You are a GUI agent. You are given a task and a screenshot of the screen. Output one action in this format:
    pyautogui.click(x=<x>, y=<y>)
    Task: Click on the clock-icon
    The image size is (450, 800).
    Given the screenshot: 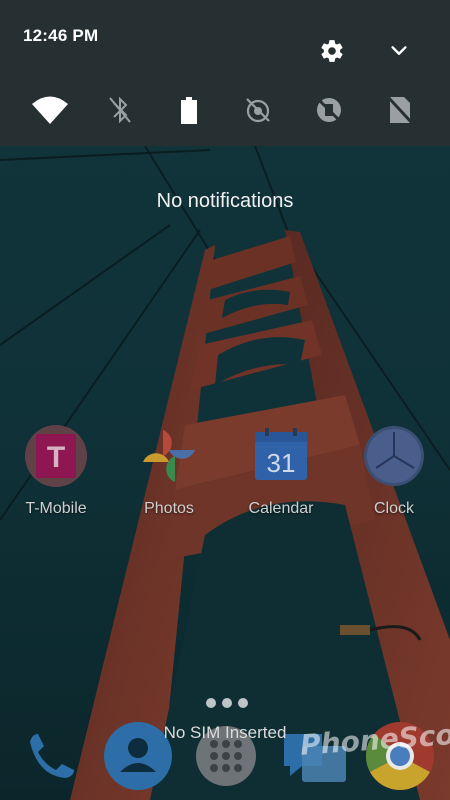 What is the action you would take?
    pyautogui.click(x=394, y=456)
    